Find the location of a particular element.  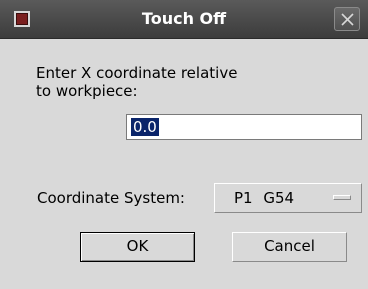

coordinate-system-value: P1 G54 is located at coordinates (264, 198).